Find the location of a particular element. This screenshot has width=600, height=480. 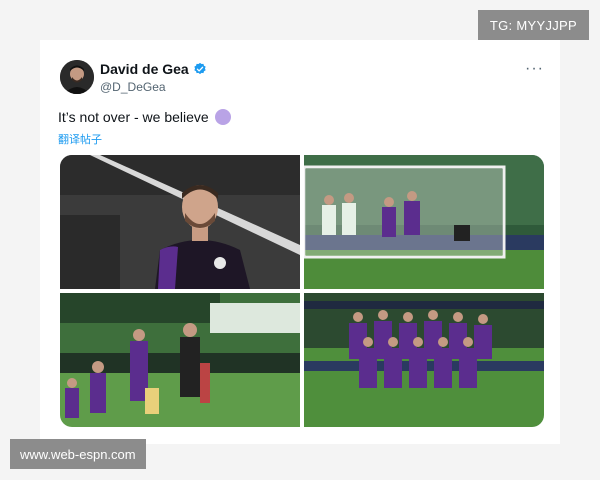

name-row: David de Gea is located at coordinates (153, 69).